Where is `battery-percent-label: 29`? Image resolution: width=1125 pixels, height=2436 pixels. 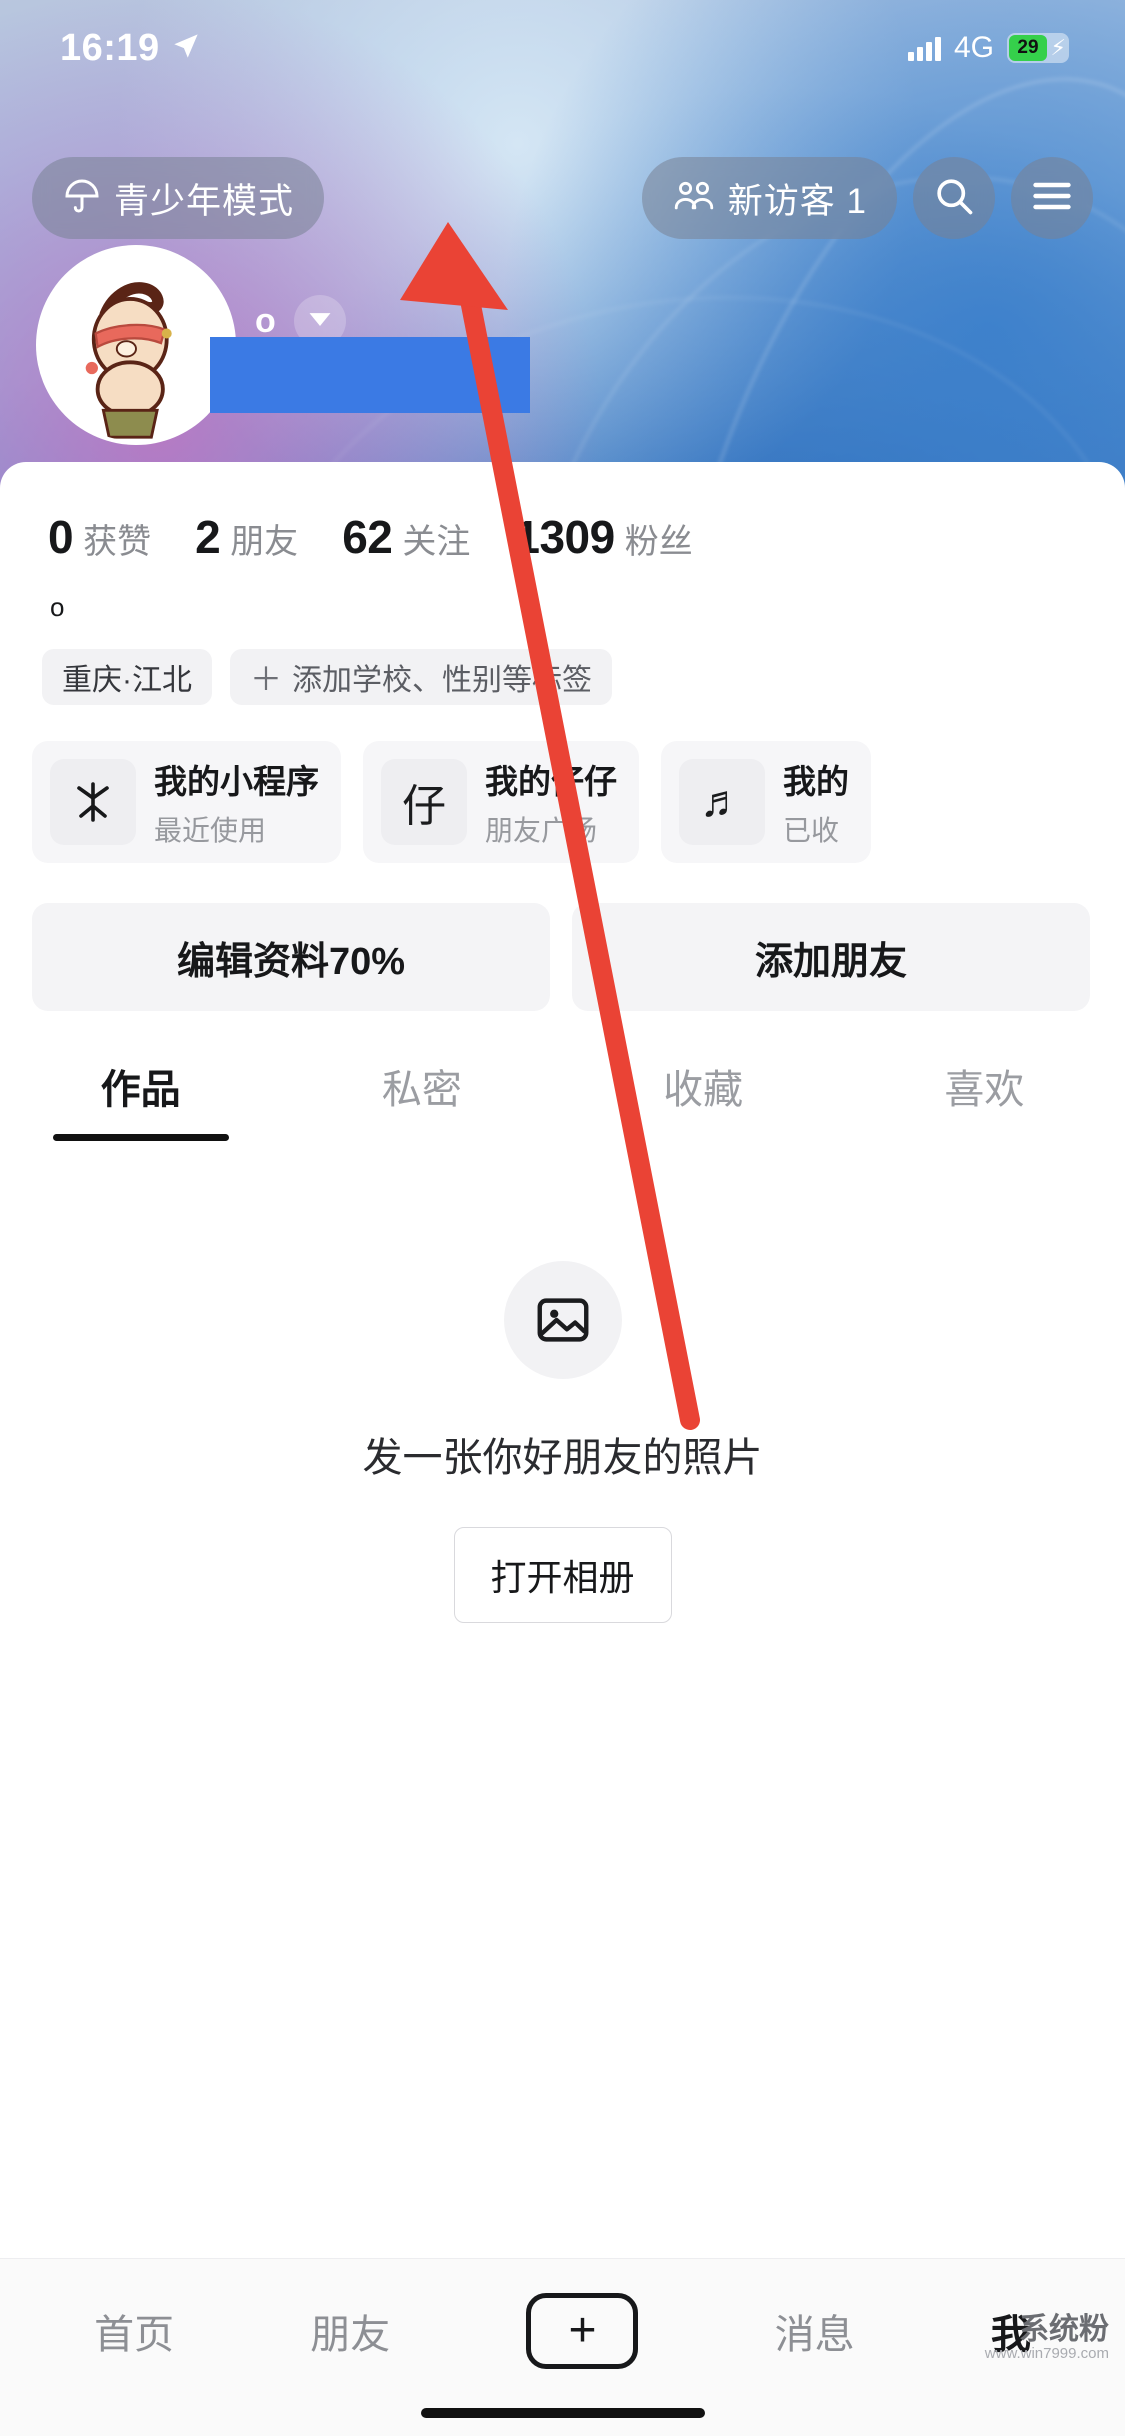
battery-percent-label: 29 is located at coordinates (1028, 48).